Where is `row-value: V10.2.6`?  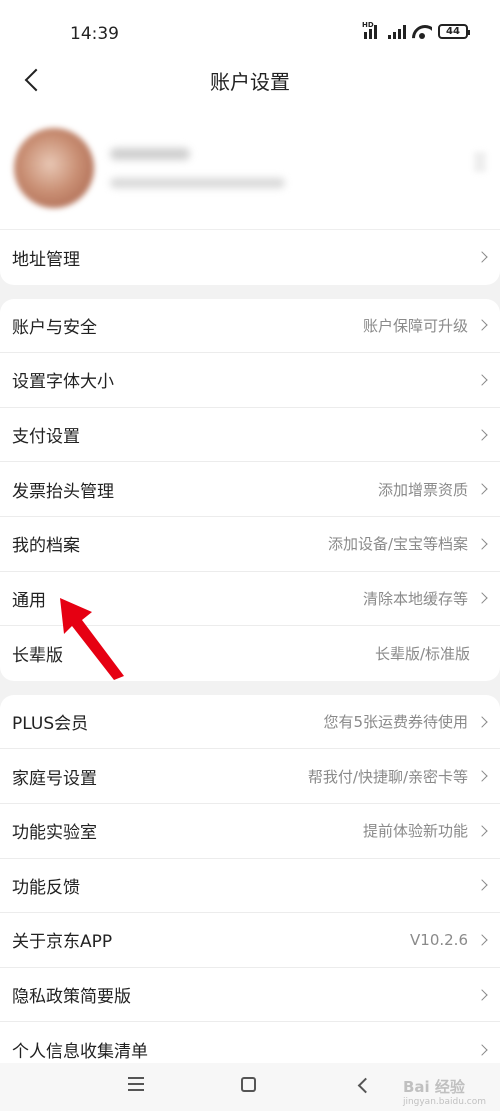 row-value: V10.2.6 is located at coordinates (439, 939).